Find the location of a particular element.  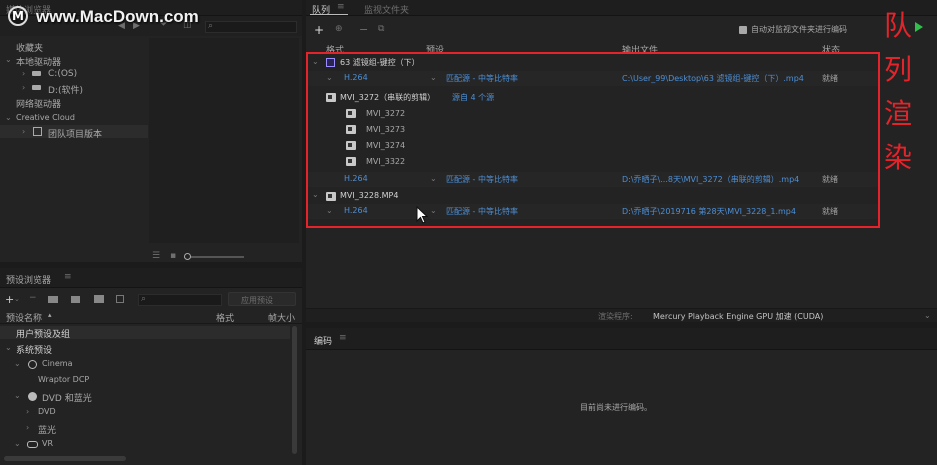

tree-row-drive-c: › C:(OS) is located at coordinates (74, 73).